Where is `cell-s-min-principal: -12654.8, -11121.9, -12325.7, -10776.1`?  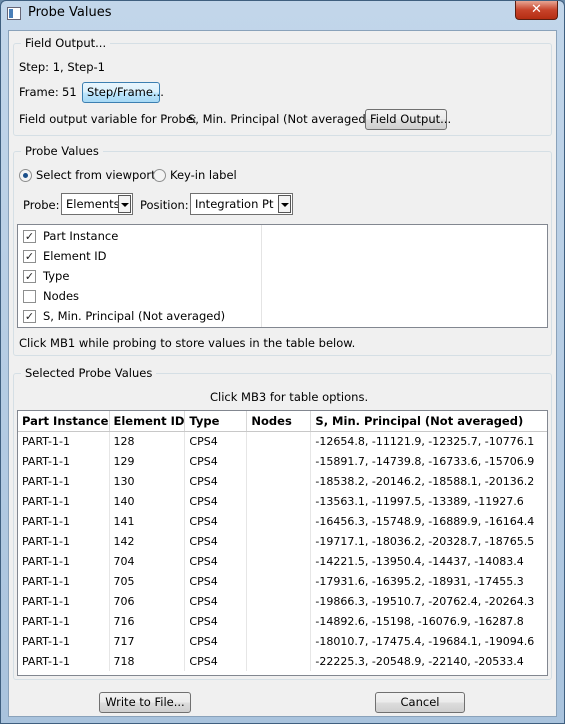 cell-s-min-principal: -12654.8, -11121.9, -12325.7, -10776.1 is located at coordinates (425, 441).